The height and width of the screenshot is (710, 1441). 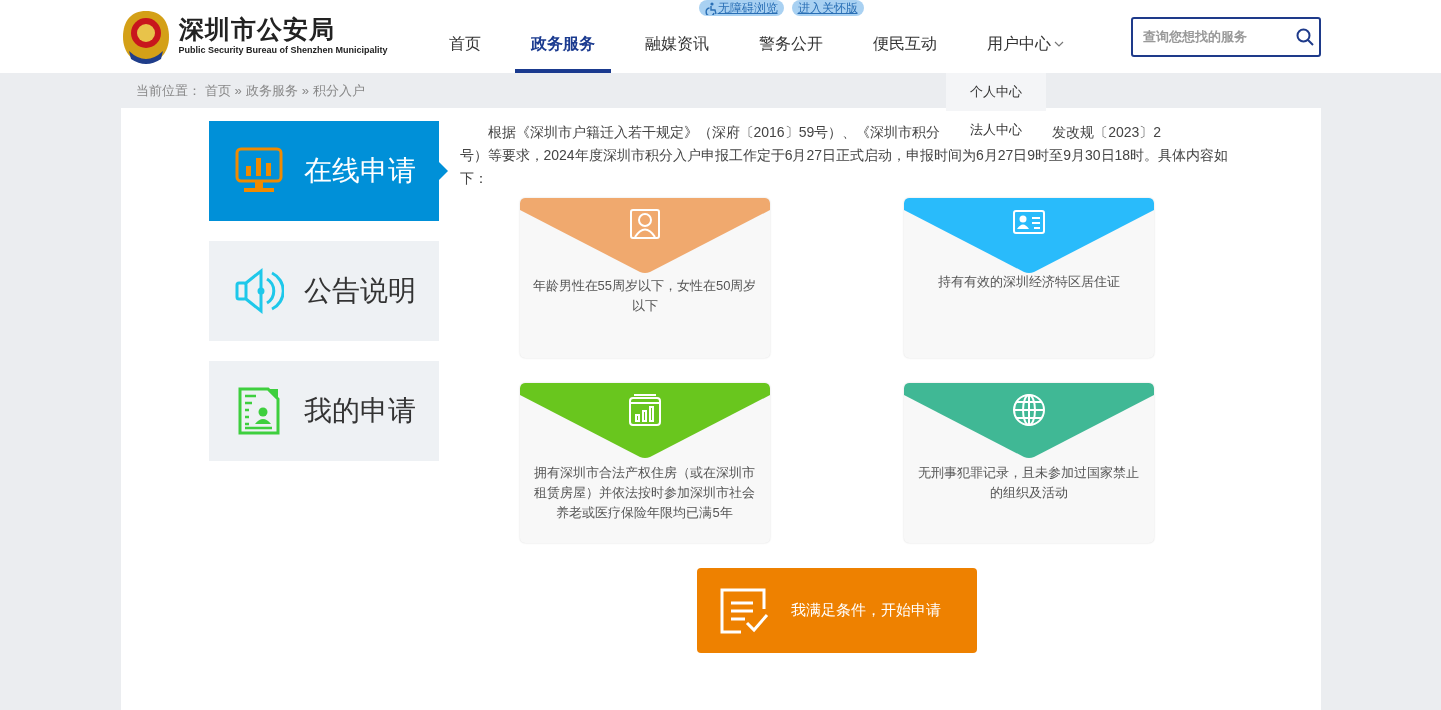 What do you see at coordinates (1058, 43) in the screenshot?
I see `chevron-down-icon` at bounding box center [1058, 43].